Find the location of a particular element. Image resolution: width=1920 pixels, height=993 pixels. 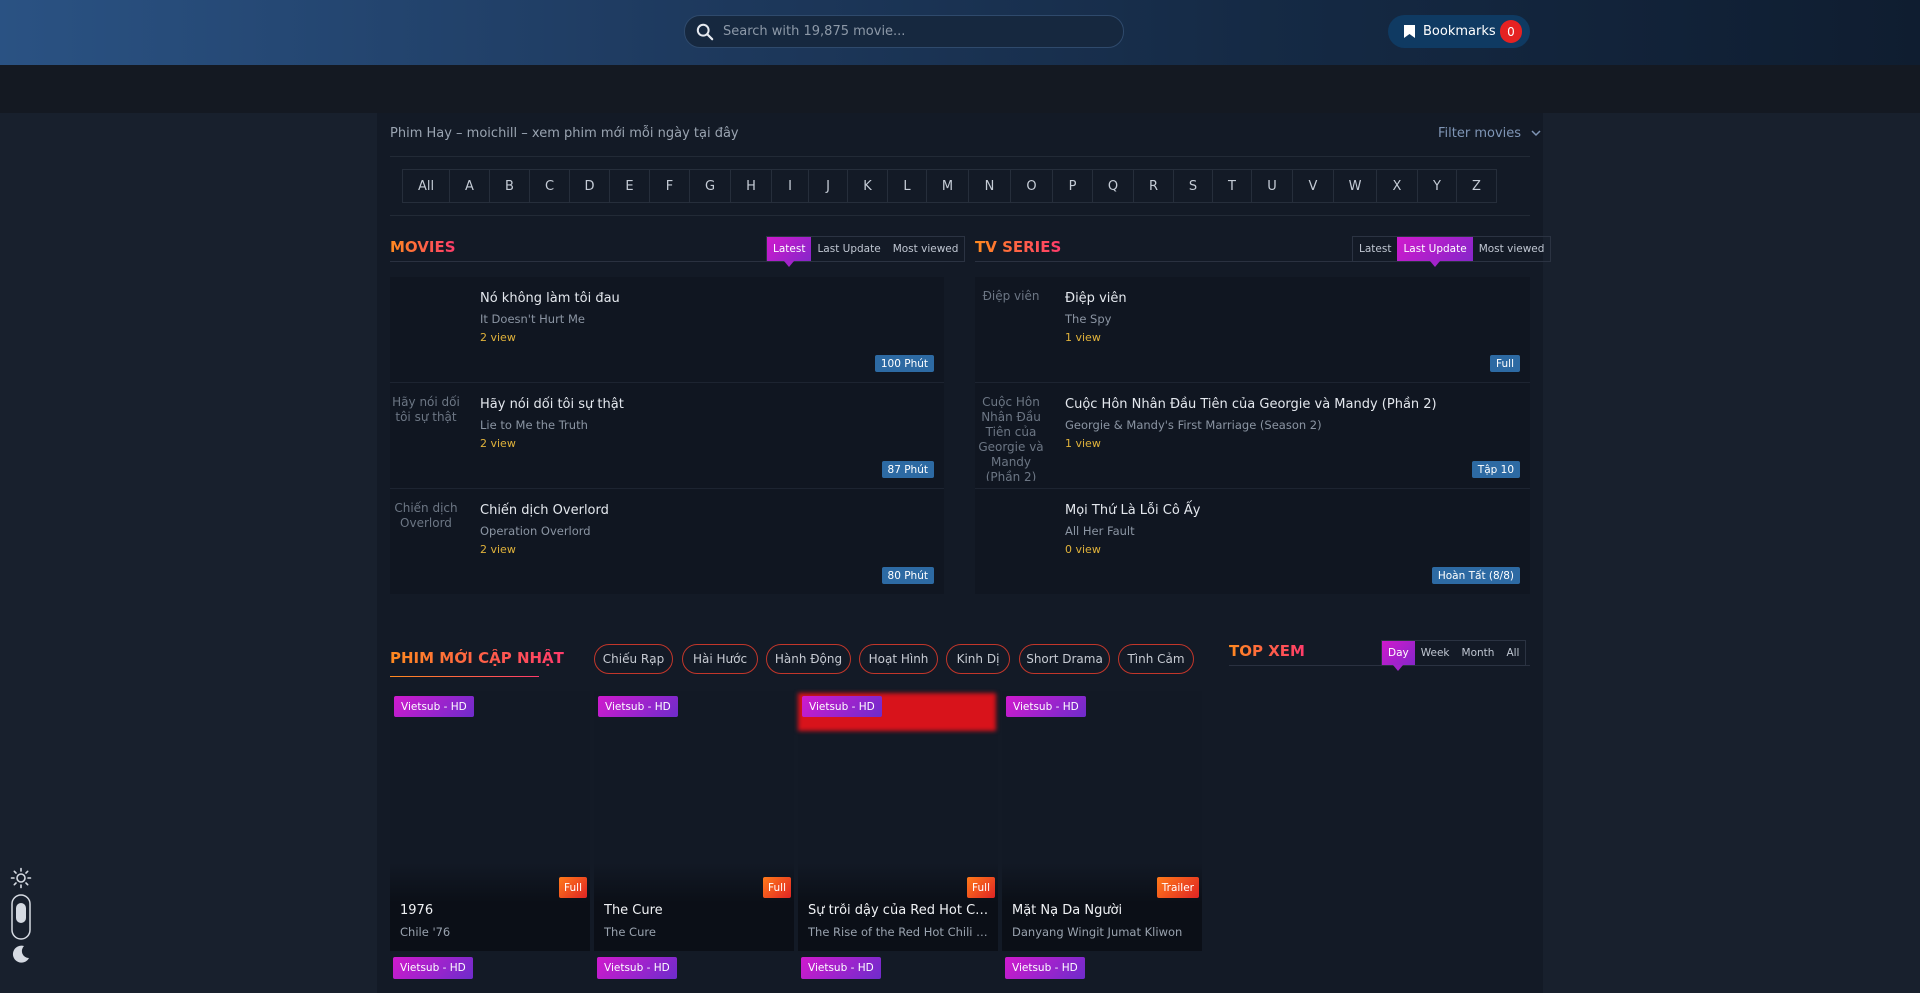

bookmarks-label: Bookmarks is located at coordinates (1459, 31).